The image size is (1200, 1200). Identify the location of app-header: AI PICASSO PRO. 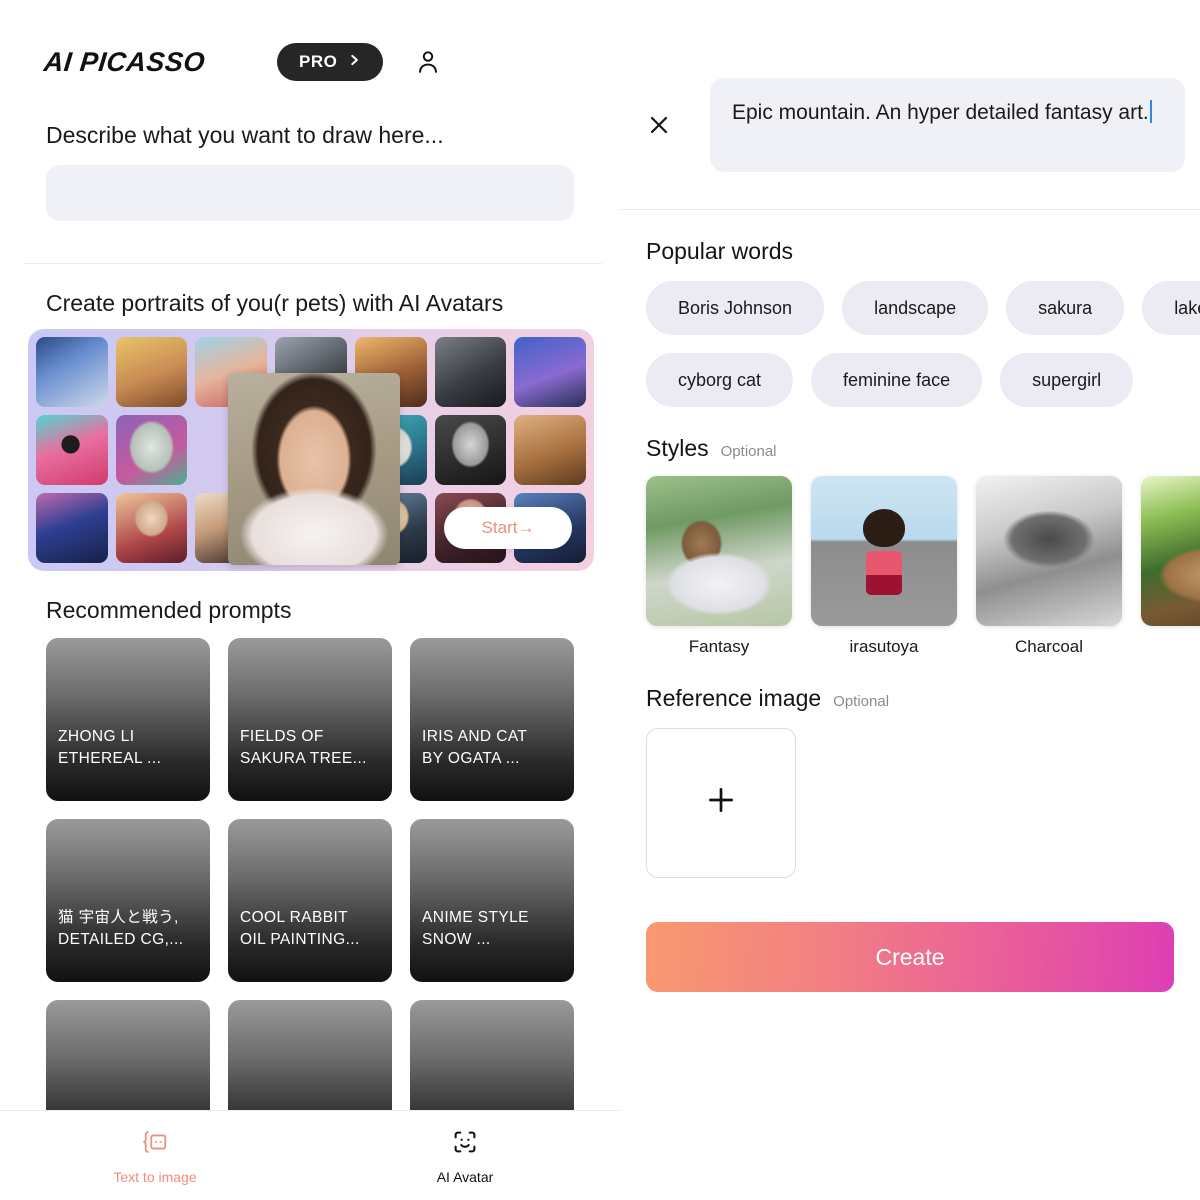
(310, 43).